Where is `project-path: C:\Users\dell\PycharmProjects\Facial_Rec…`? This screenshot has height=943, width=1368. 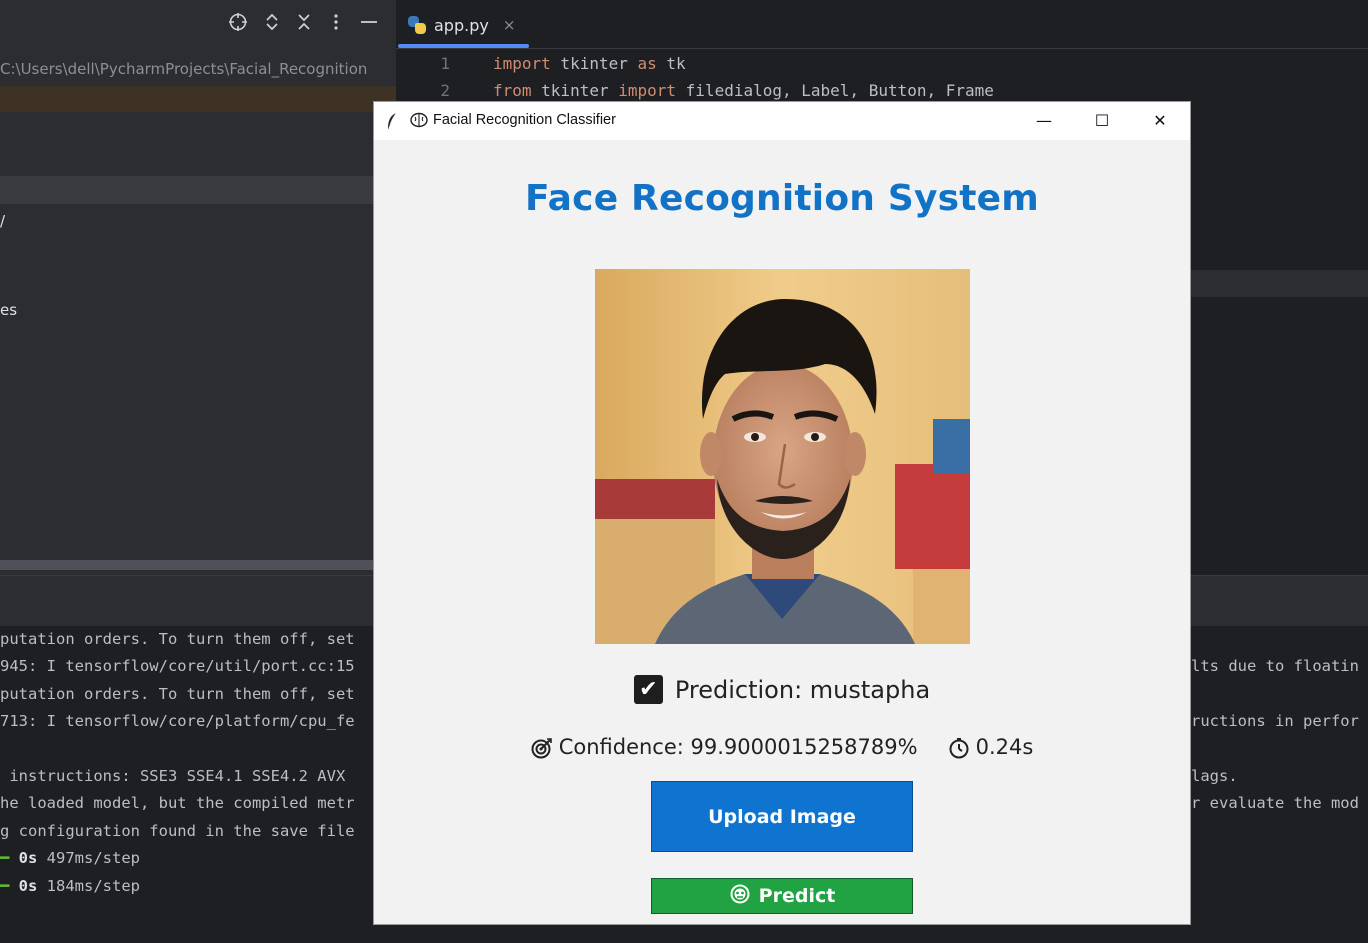 project-path: C:\Users\dell\PycharmProjects\Facial_Rec… is located at coordinates (184, 69).